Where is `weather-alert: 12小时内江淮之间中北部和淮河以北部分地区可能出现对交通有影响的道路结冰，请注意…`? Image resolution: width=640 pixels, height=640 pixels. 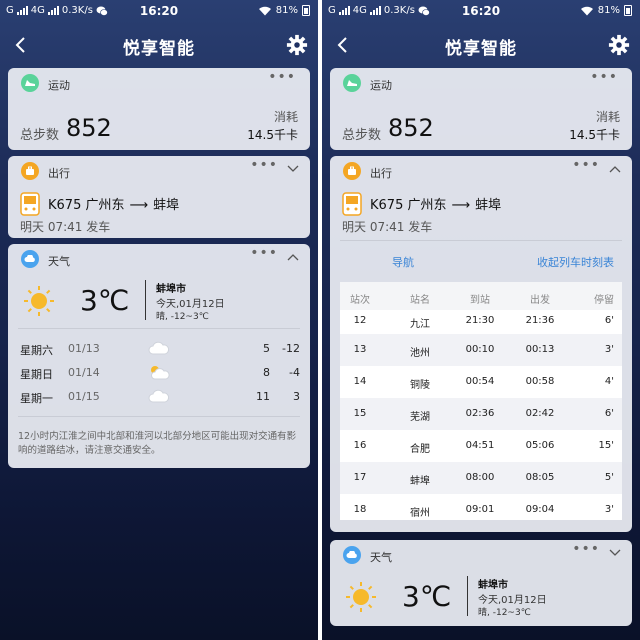 weather-alert: 12小时内江淮之间中北部和淮河以北部分地区可能出现对交通有影响的道路结冰，请注意… is located at coordinates (157, 443).